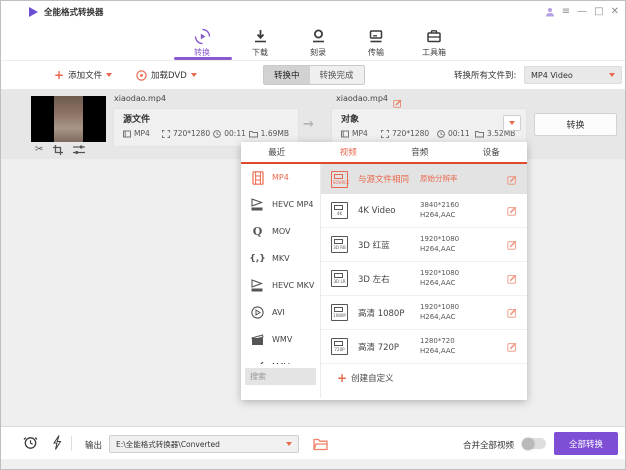 The image size is (626, 470). Describe the element at coordinates (376, 36) in the screenshot. I see `transfer-icon` at that location.